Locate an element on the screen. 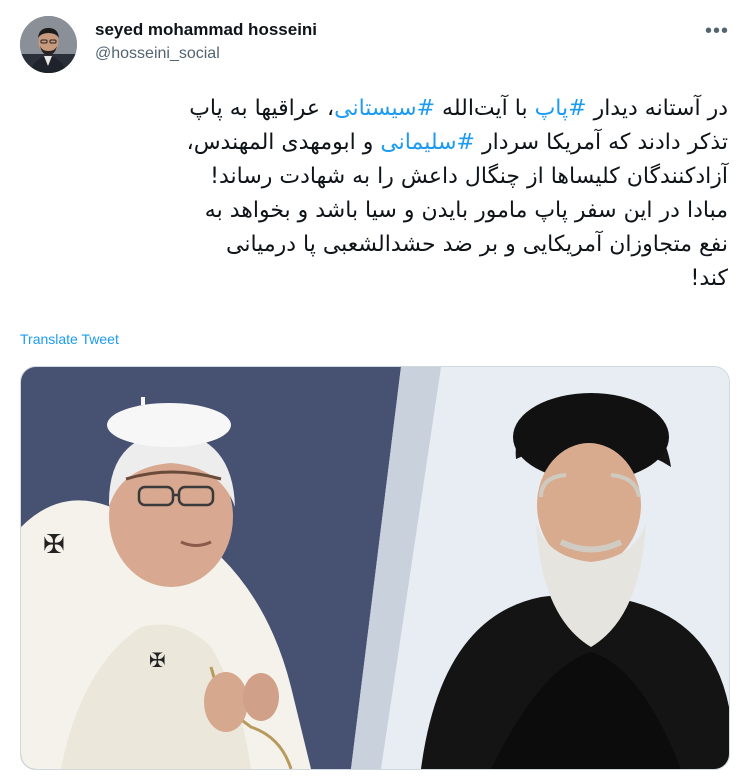 This screenshot has height=781, width=748. tweet-text-segment: با آیت‌الله is located at coordinates (485, 108).